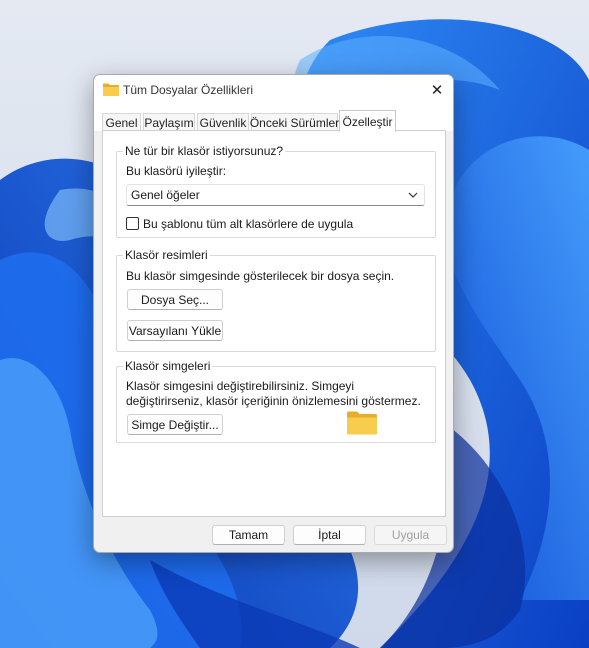  Describe the element at coordinates (275, 195) in the screenshot. I see `optimize-select: Genel öğeler` at that location.